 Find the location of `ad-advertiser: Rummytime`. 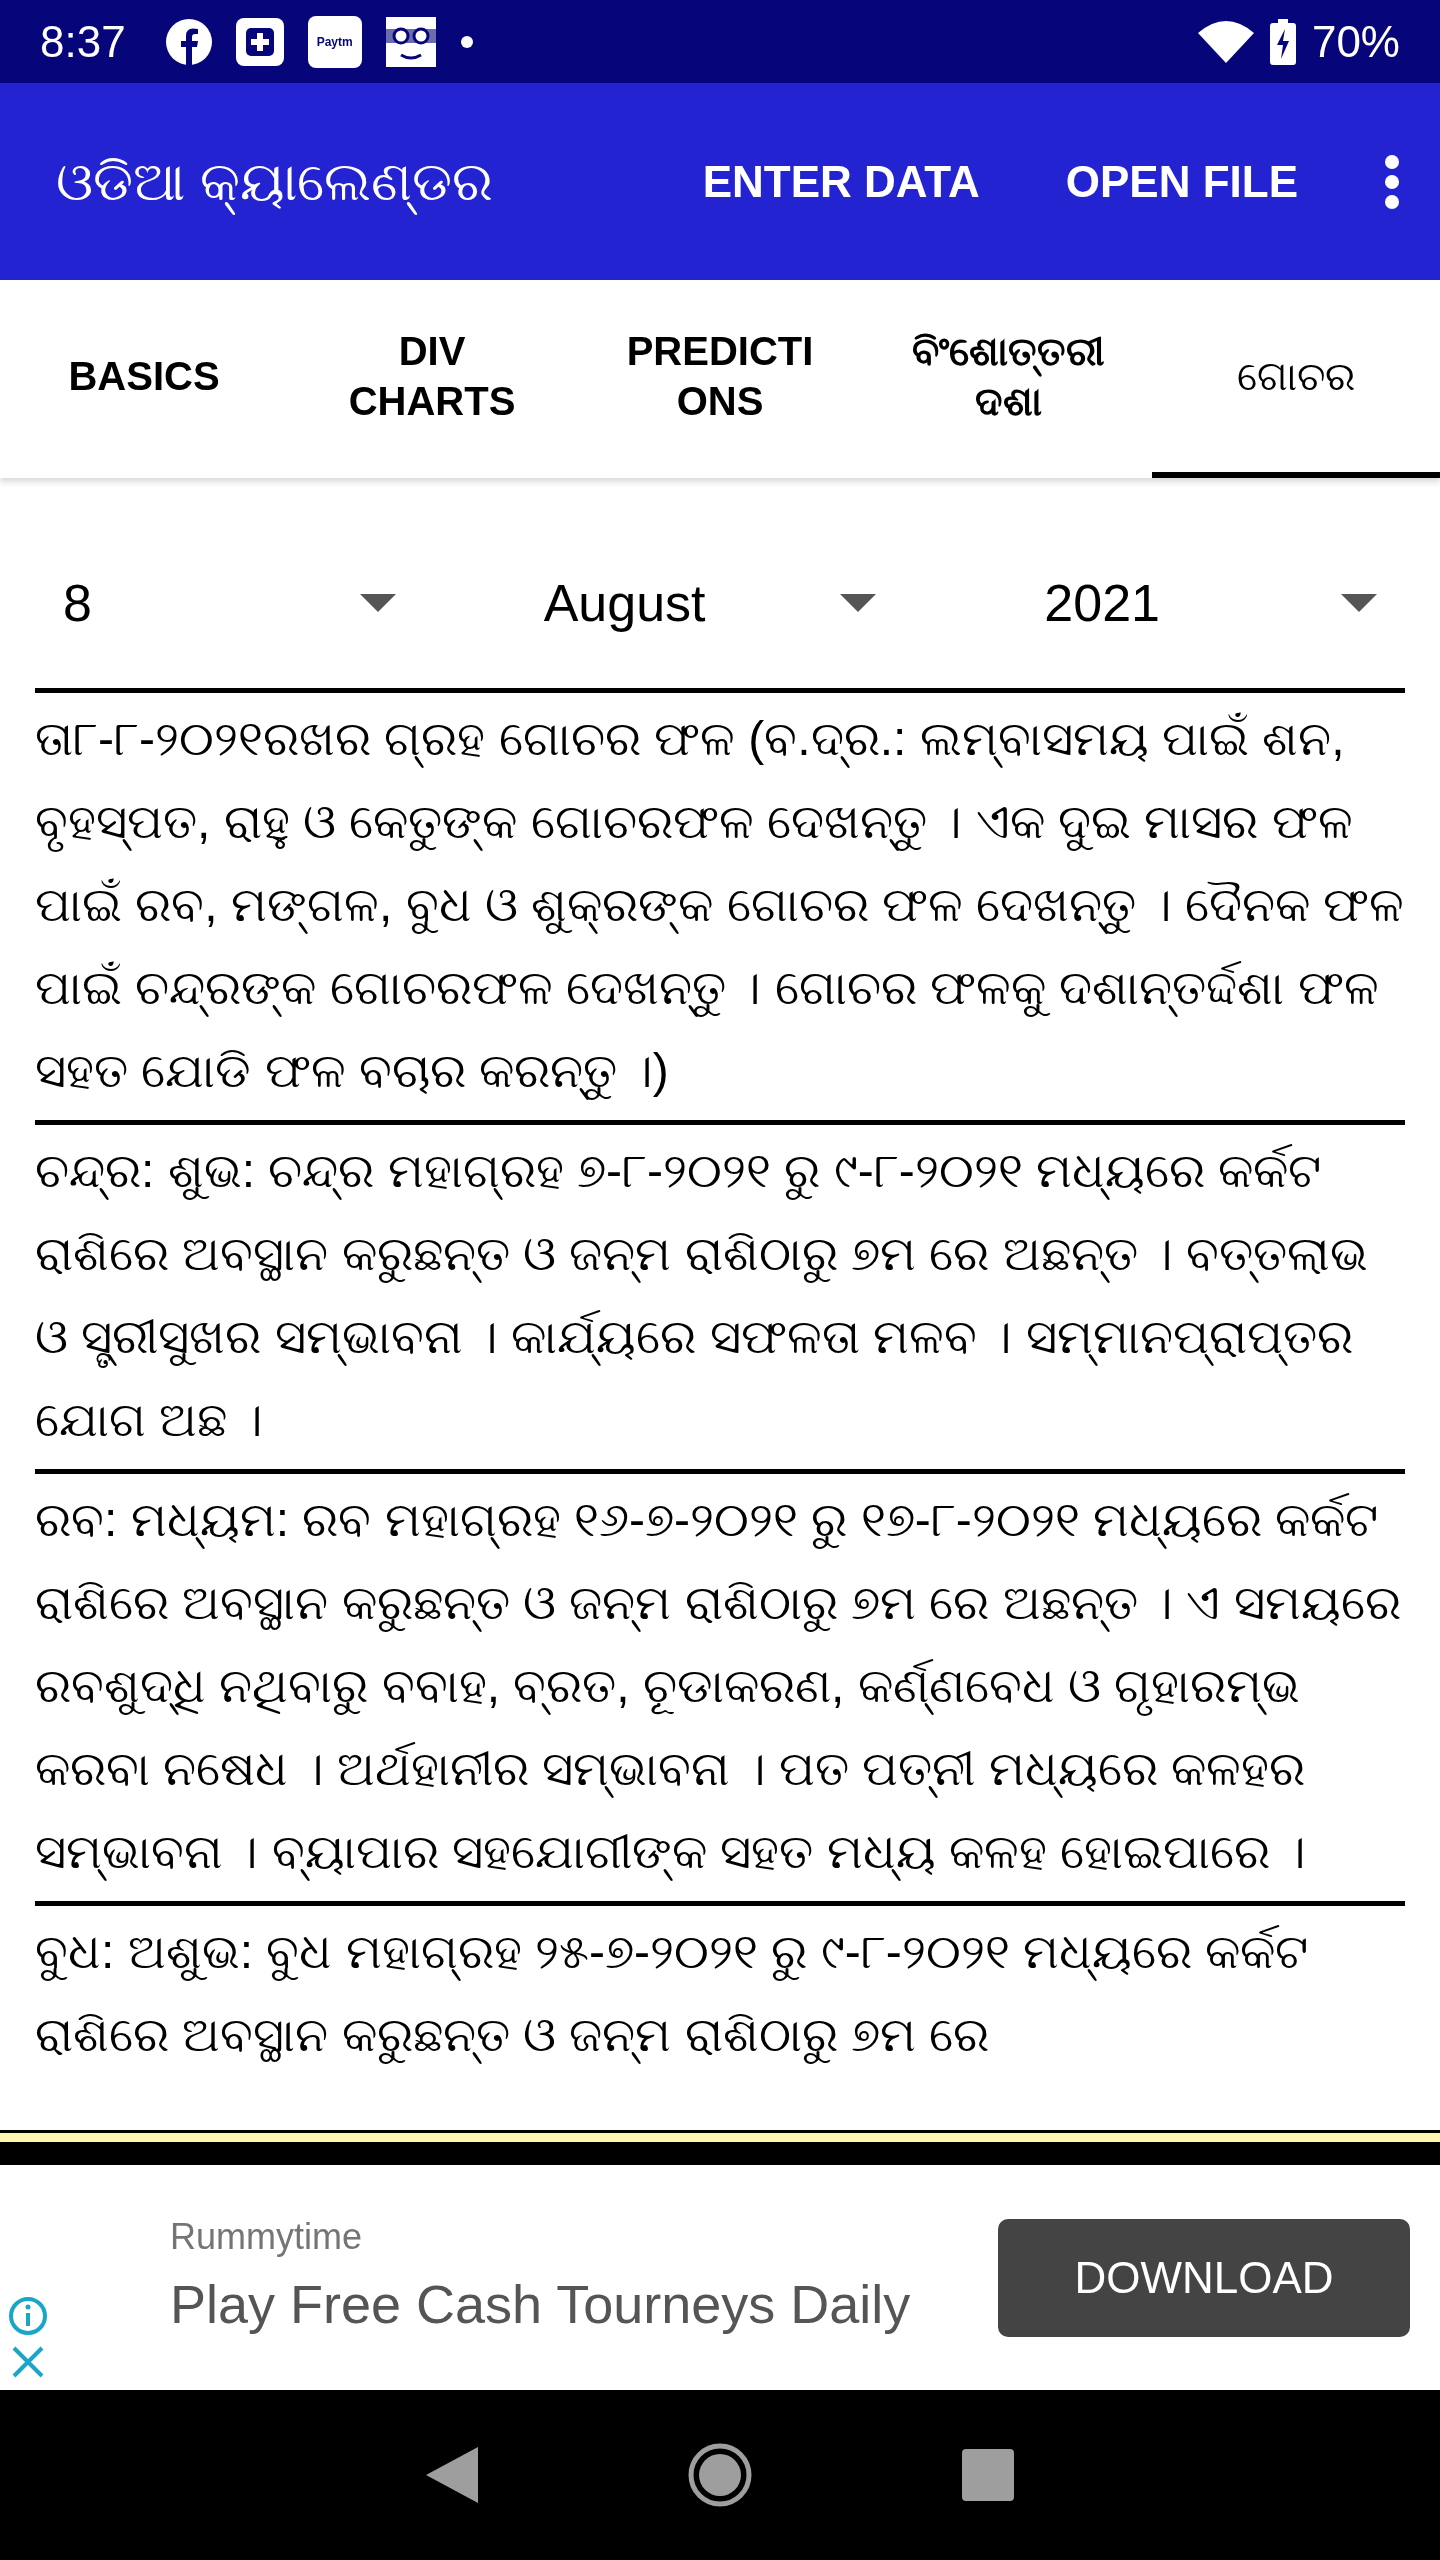

ad-advertiser: Rummytime is located at coordinates (266, 2237).